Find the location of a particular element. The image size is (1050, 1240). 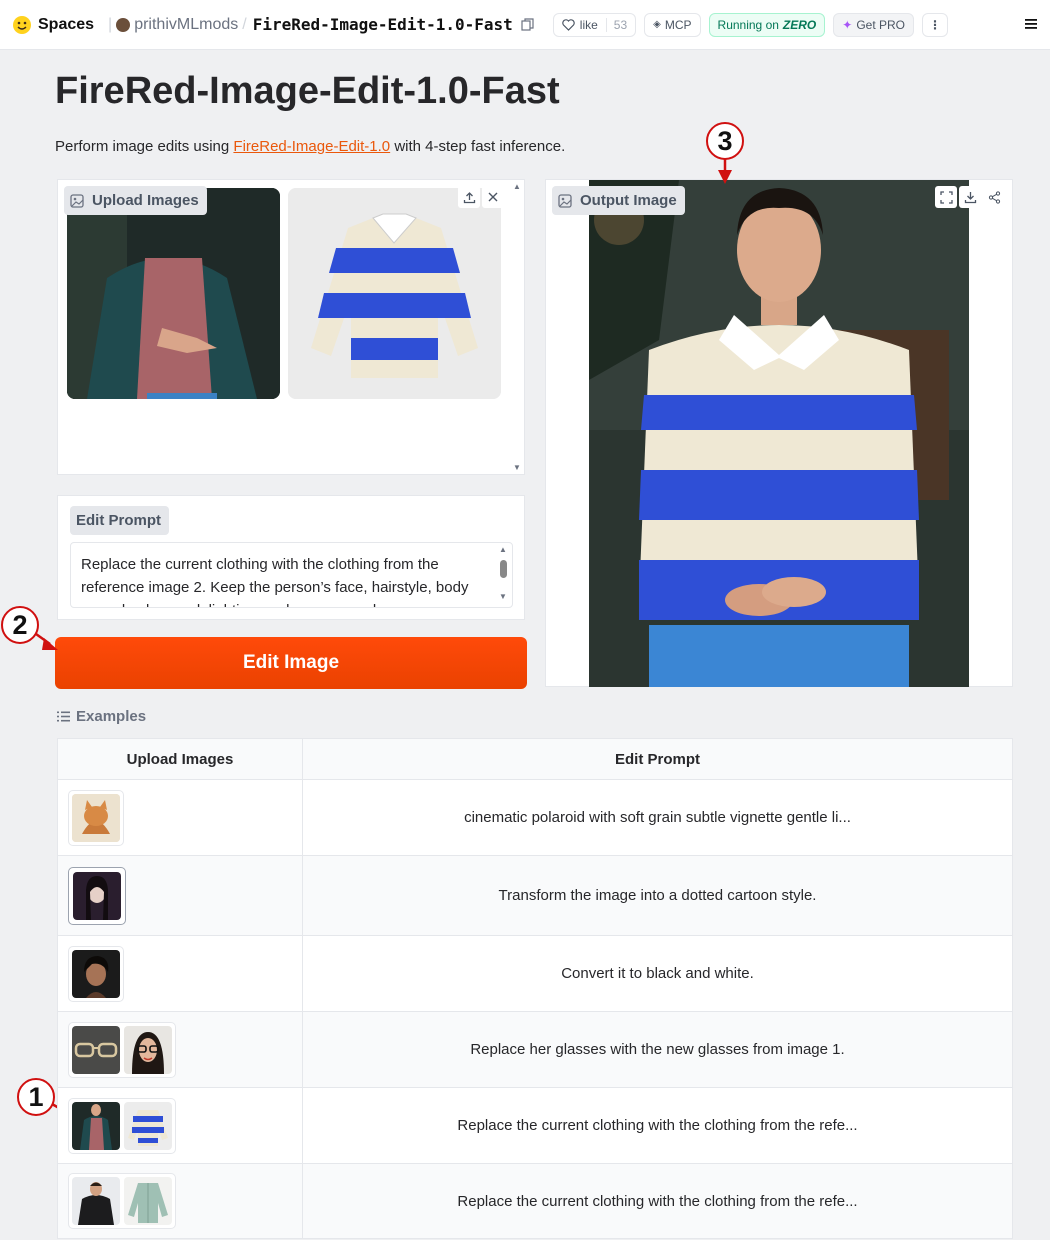

copy-icon is located at coordinates (528, 24).